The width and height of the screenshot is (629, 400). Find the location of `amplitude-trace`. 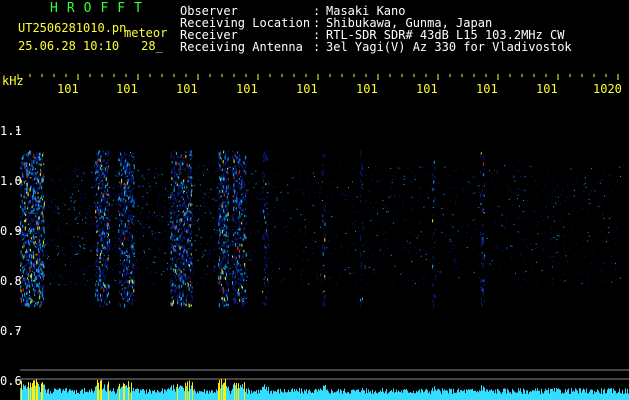

amplitude-trace is located at coordinates (324, 389).